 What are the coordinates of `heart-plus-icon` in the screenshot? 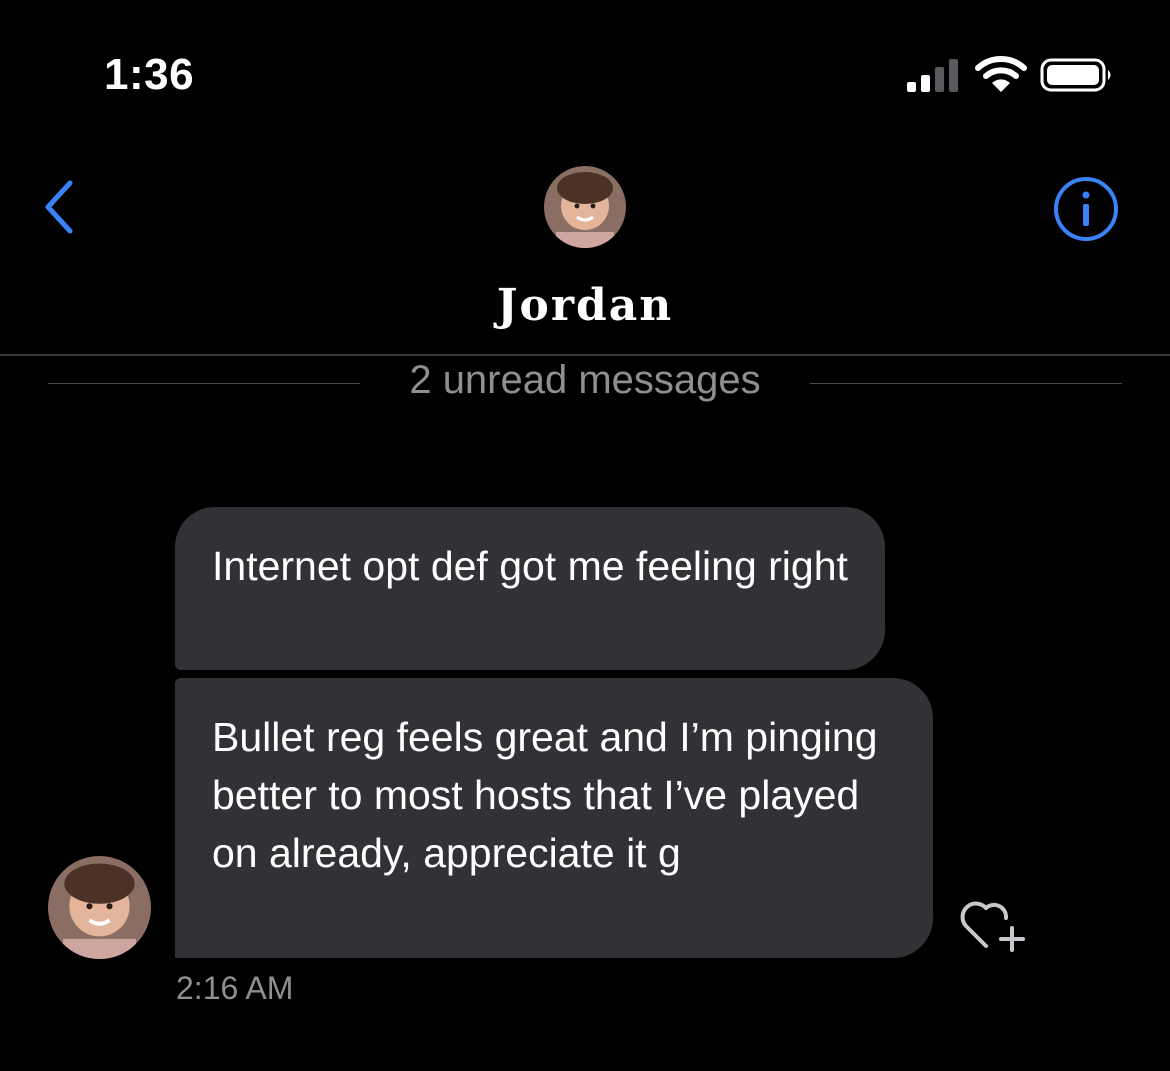 It's located at (994, 923).